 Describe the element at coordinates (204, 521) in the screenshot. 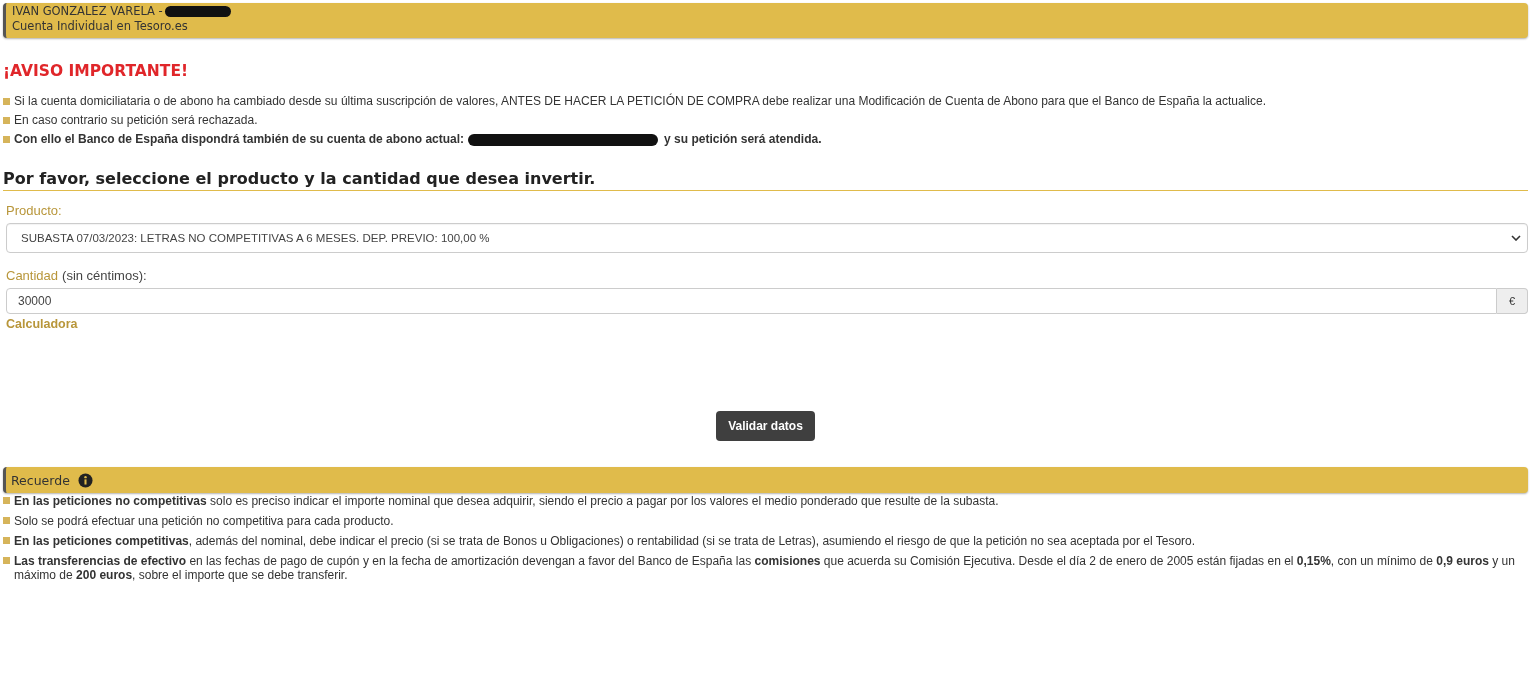

I see `reminder-text: Solo se podrá efectuar una petición no competitiva para cada producto.` at that location.